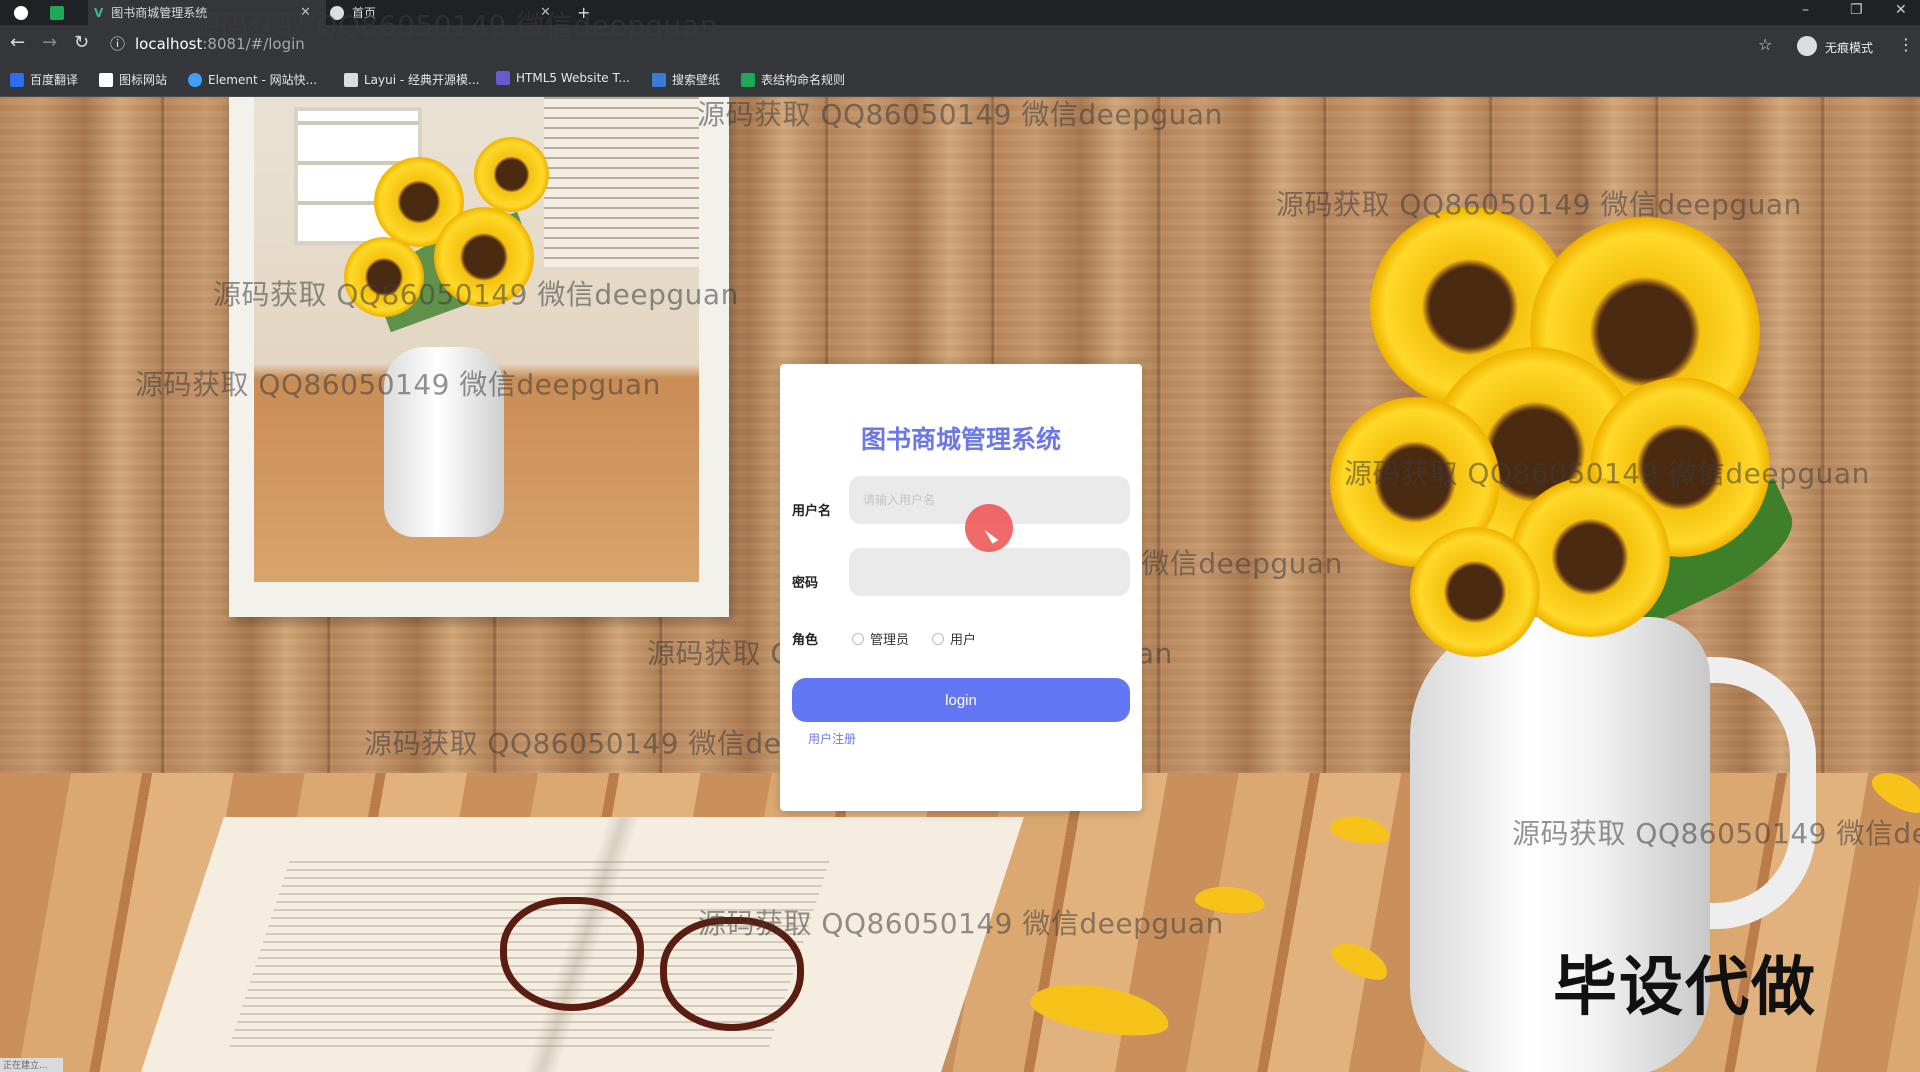  Describe the element at coordinates (1807, 46) in the screenshot. I see `incognito-icon` at that location.